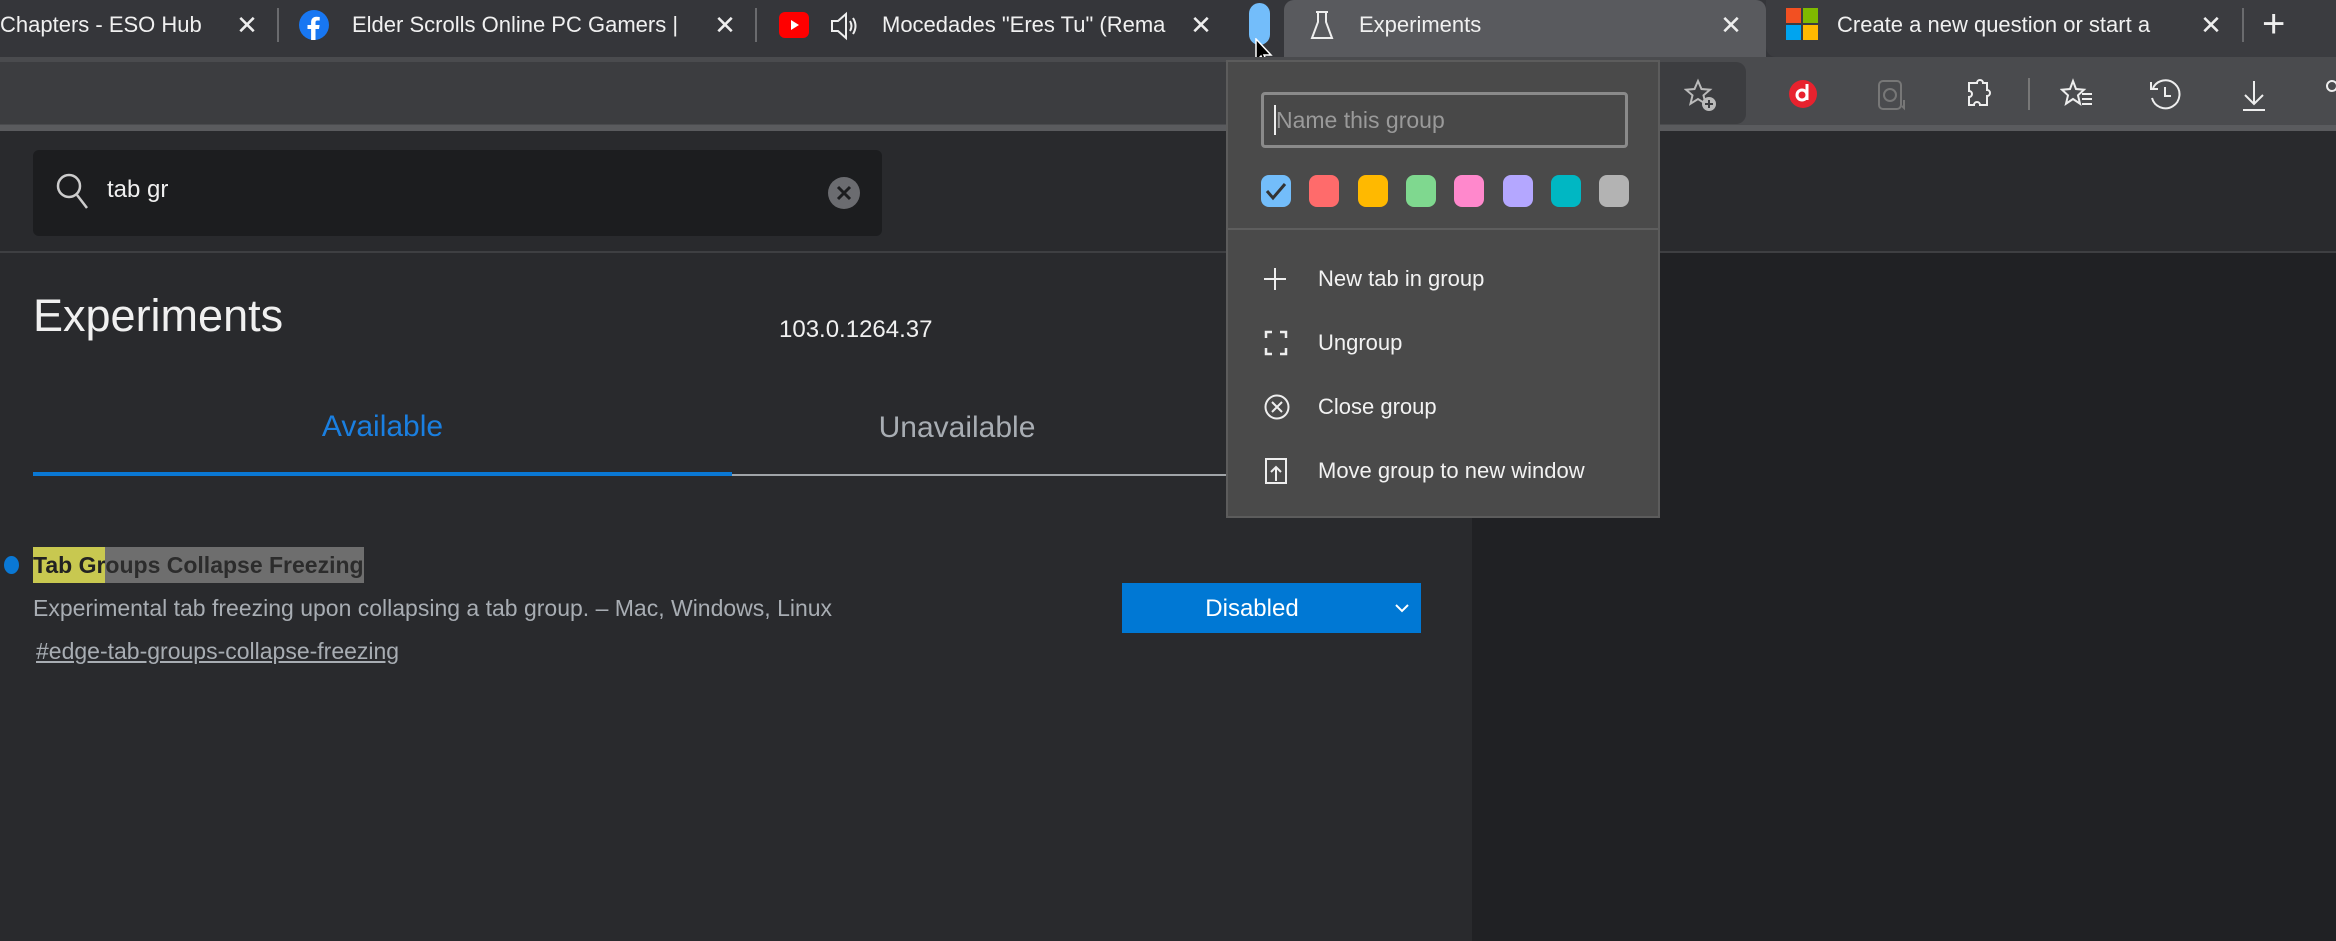 Image resolution: width=2336 pixels, height=941 pixels. Describe the element at coordinates (69, 565) in the screenshot. I see `search-highlight: Tab Gr` at that location.